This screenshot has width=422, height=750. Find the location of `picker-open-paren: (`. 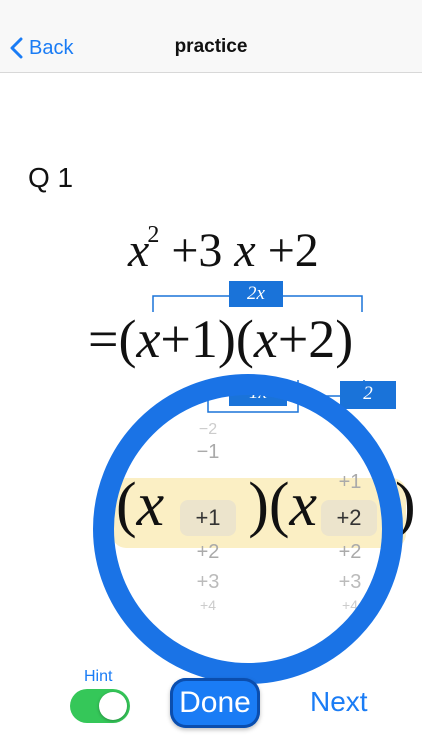

picker-open-paren: ( is located at coordinates (126, 505).